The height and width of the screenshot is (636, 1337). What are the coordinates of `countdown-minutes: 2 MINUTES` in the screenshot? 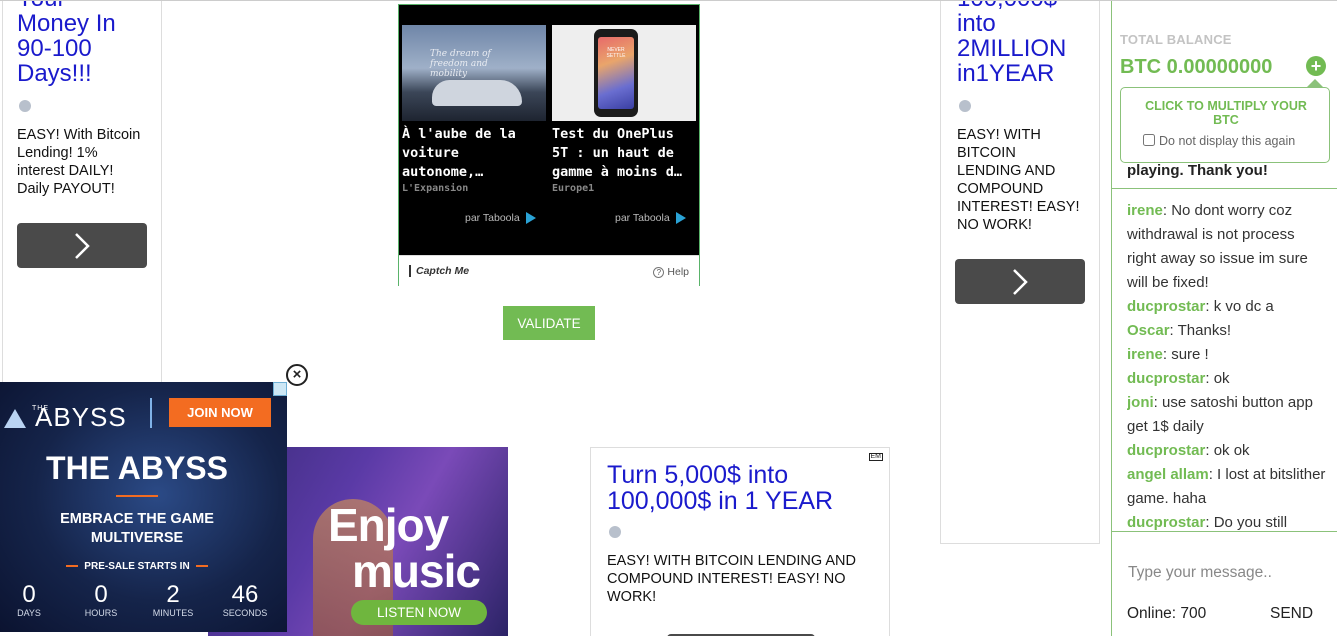 It's located at (173, 600).